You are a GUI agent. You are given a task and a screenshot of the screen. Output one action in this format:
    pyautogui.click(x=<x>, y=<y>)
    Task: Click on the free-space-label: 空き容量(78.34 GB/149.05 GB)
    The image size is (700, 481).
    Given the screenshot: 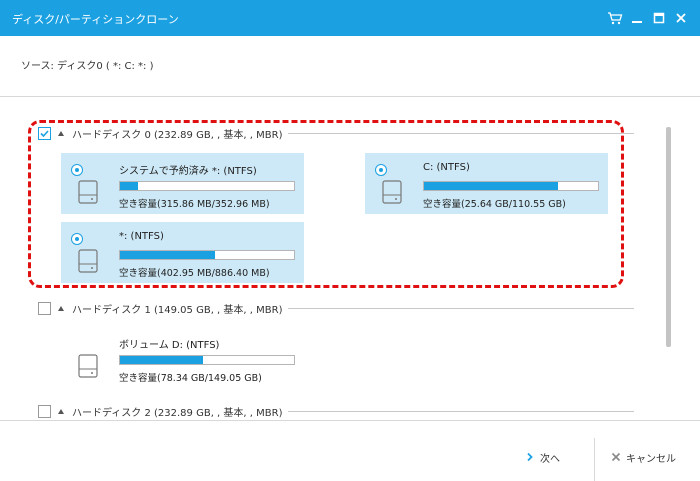 What is the action you would take?
    pyautogui.click(x=190, y=378)
    